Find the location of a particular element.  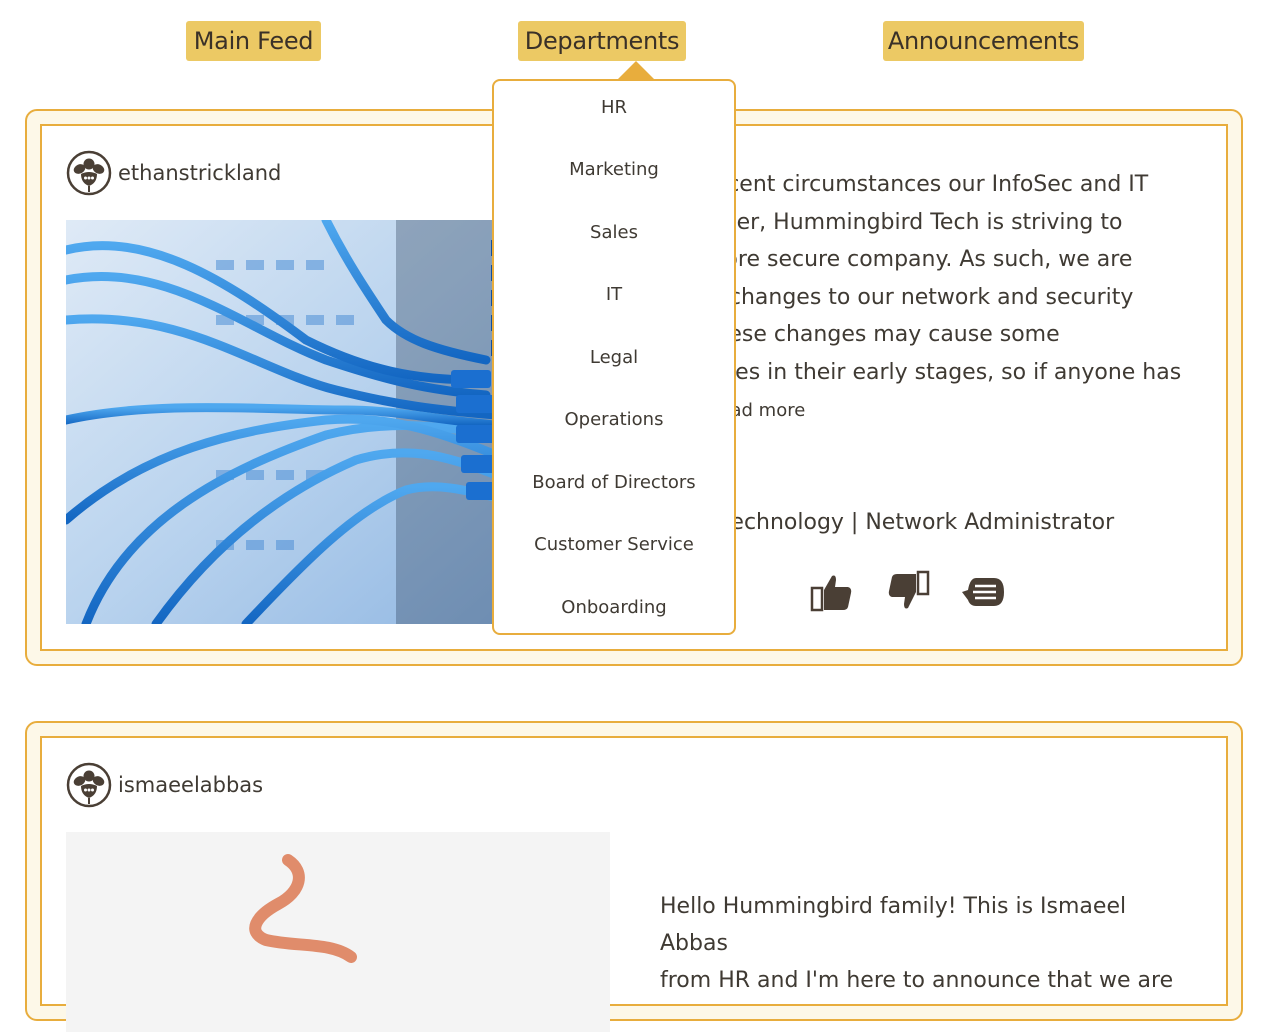

dropdown-item-onboarding: Onboarding is located at coordinates (614, 607).